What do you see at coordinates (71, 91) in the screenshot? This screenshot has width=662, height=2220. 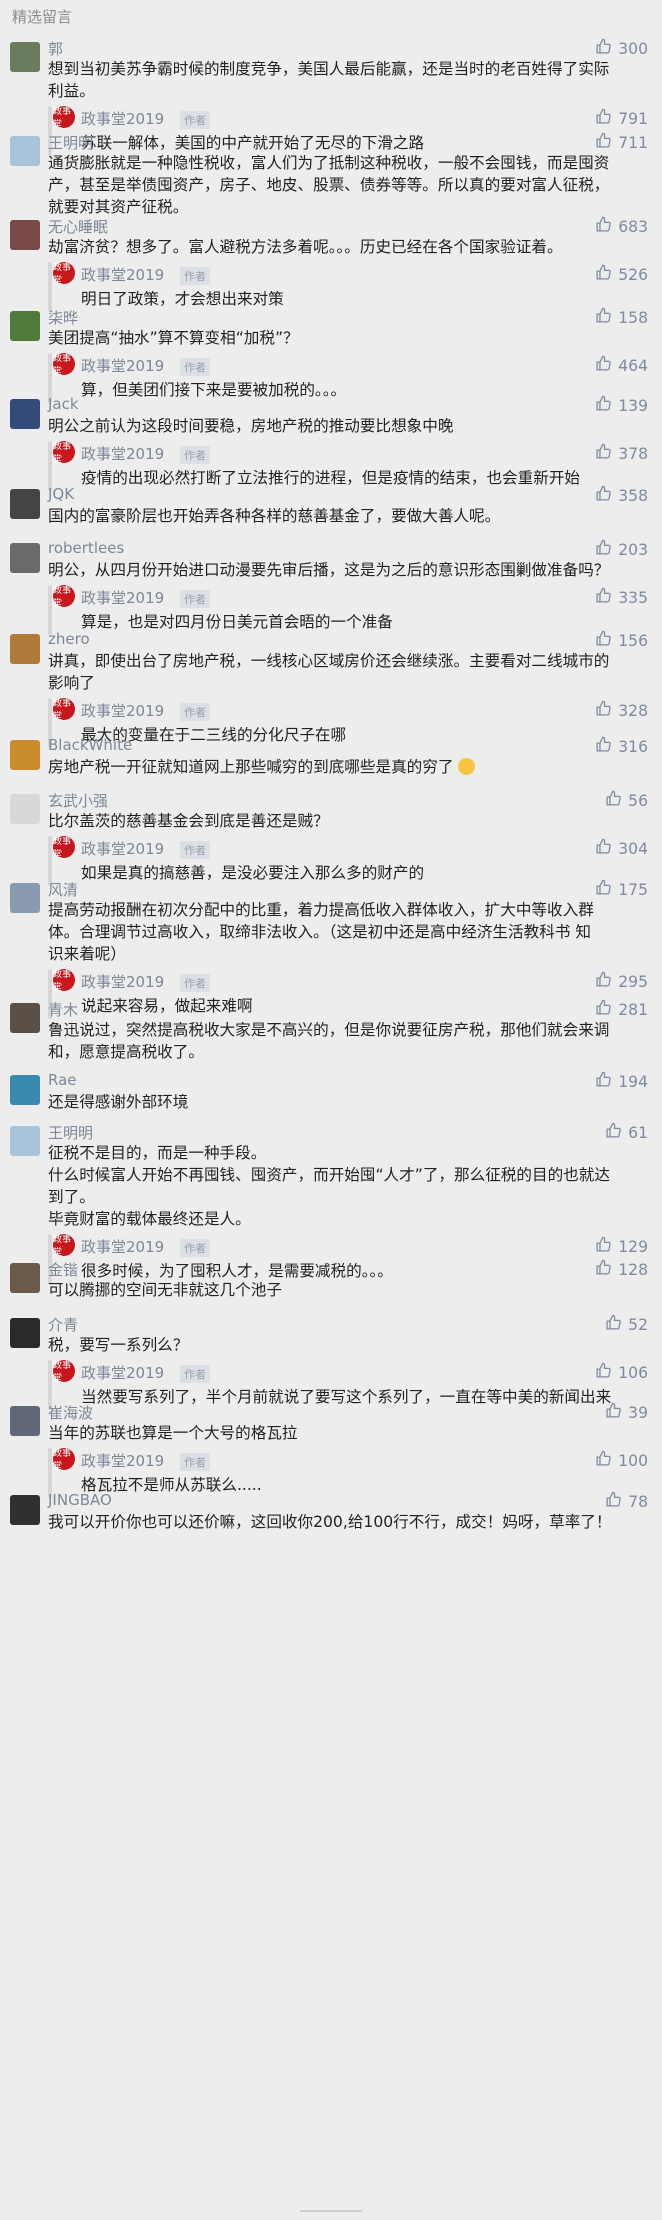 I see `comment-text-line: 利益。` at bounding box center [71, 91].